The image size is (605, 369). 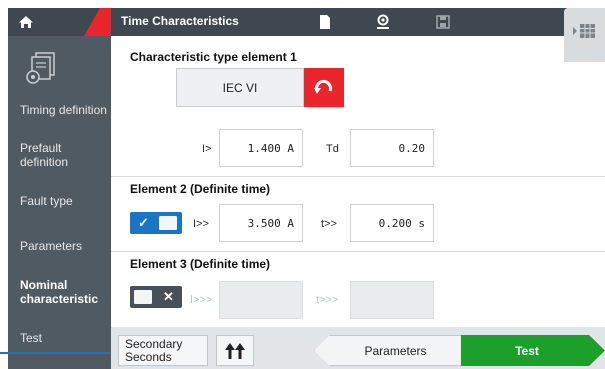 What do you see at coordinates (40, 68) in the screenshot?
I see `document-settings-icon` at bounding box center [40, 68].